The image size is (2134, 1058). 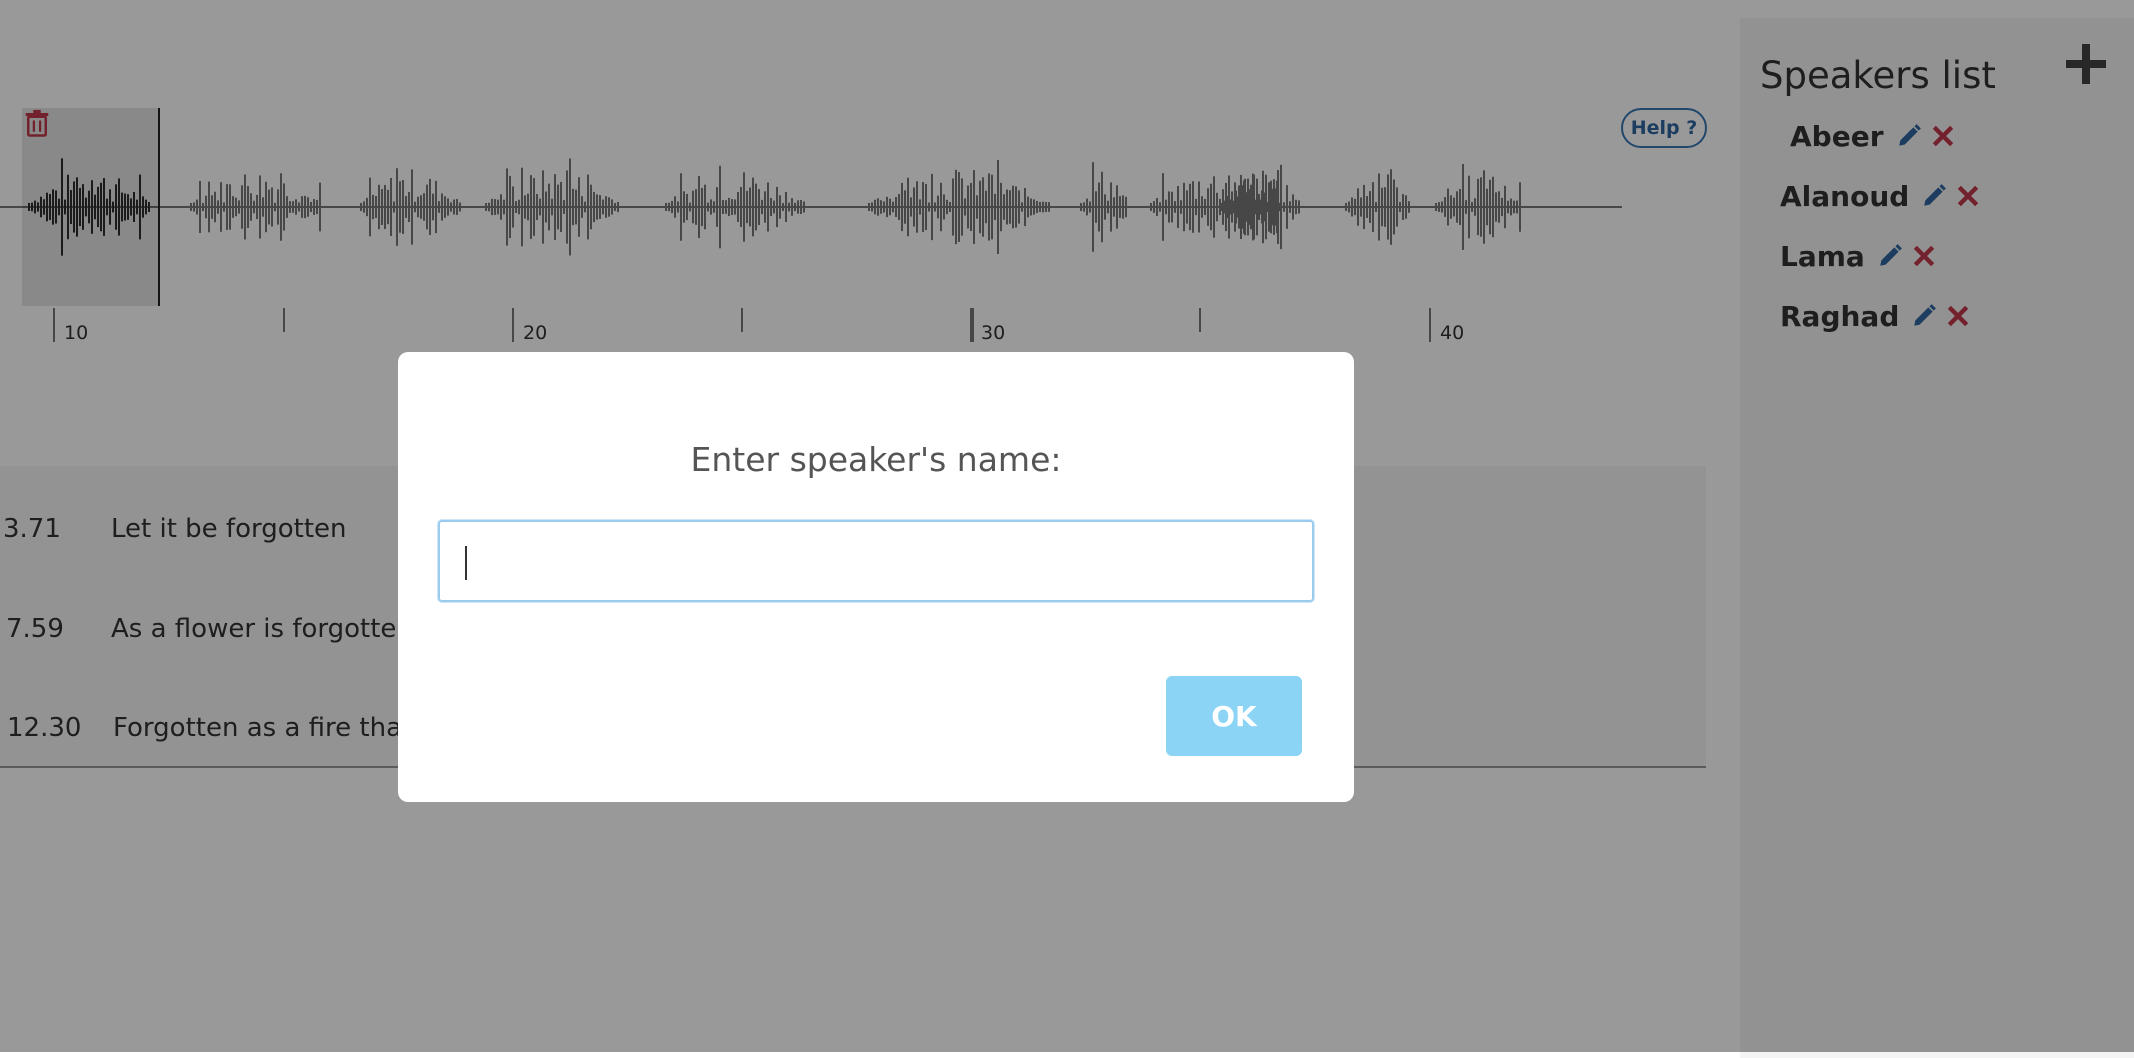 I want to click on speaker-name-input, so click(x=876, y=561).